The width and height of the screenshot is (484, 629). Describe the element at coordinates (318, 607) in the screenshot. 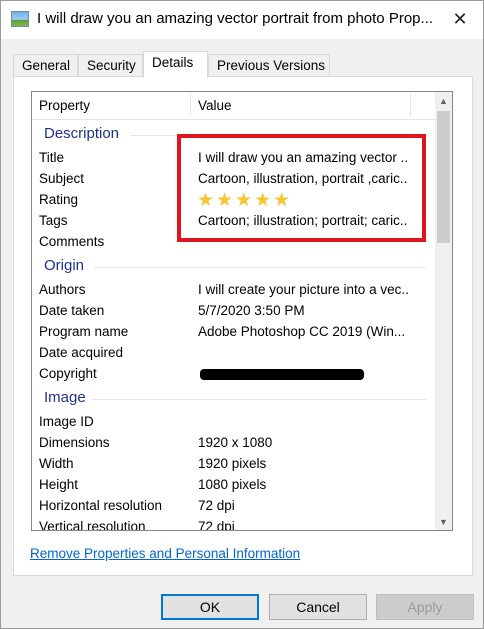

I see `cancel-button: Cancel` at that location.